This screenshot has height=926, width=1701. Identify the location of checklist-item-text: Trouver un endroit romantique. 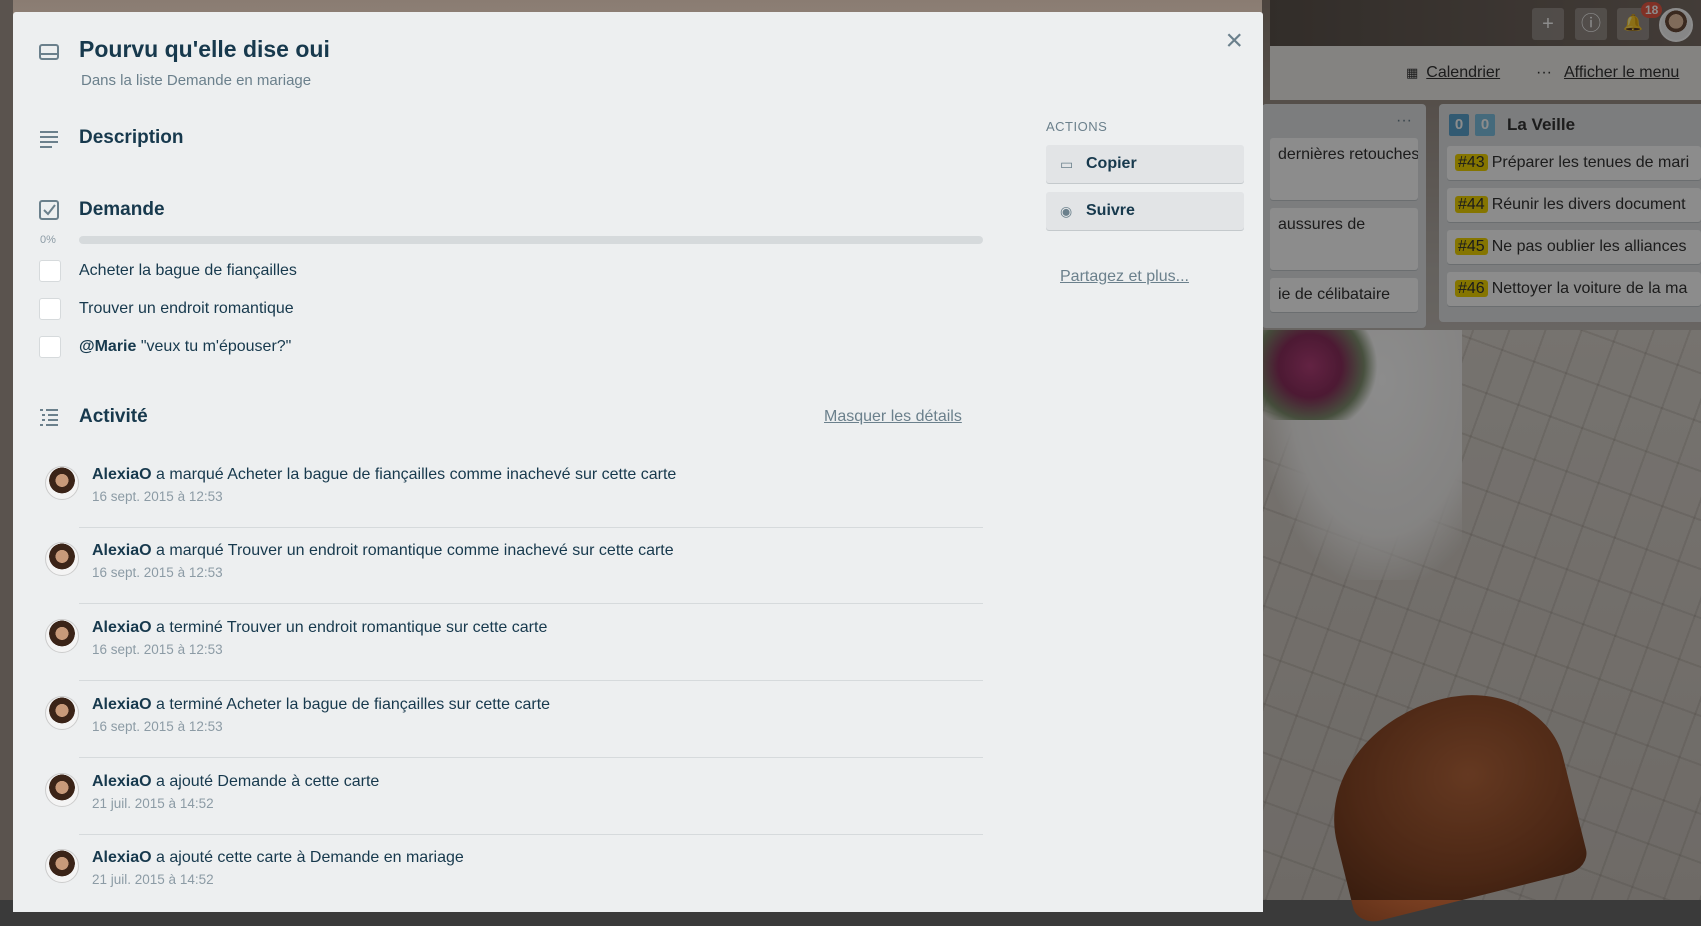
(186, 309).